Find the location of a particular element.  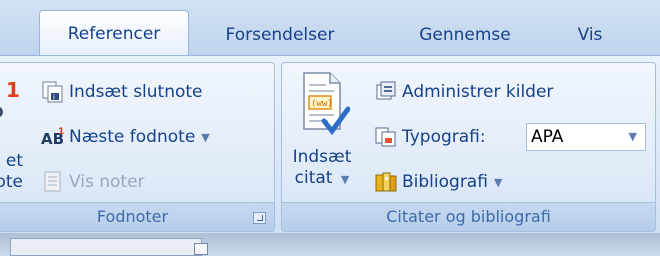

svg-text: 1 is located at coordinates (61, 132).